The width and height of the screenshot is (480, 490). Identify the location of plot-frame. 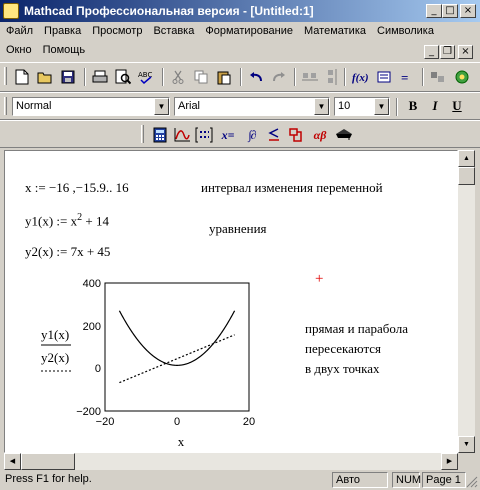
(177, 347).